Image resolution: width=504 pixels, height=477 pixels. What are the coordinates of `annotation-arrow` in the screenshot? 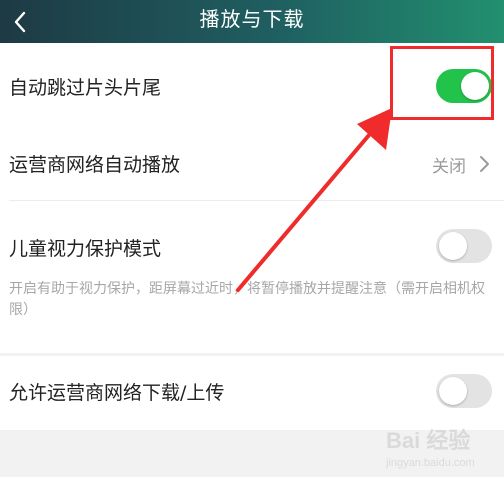 It's located at (314, 200).